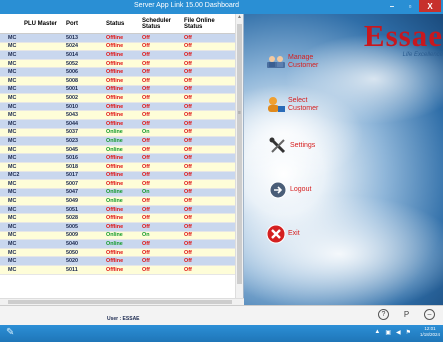 Image resolution: width=443 pixels, height=342 pixels. What do you see at coordinates (383, 314) in the screenshot?
I see `help-icon: ?` at bounding box center [383, 314].